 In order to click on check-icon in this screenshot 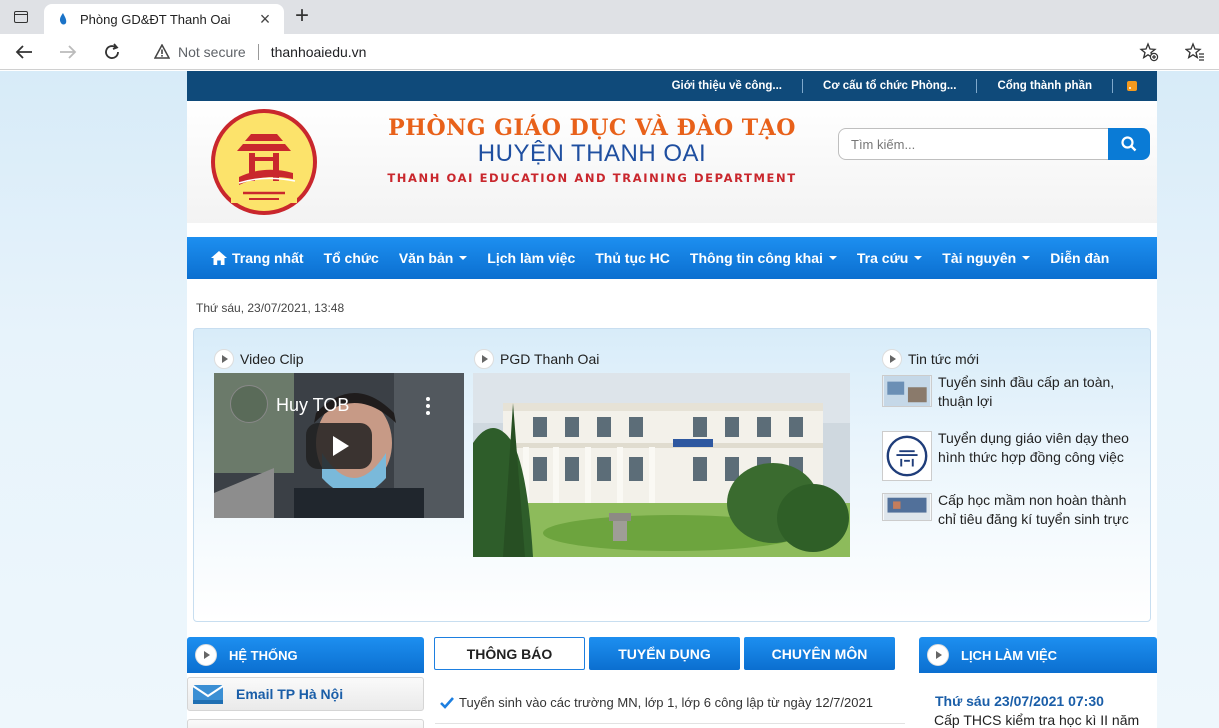, I will do `click(447, 702)`.